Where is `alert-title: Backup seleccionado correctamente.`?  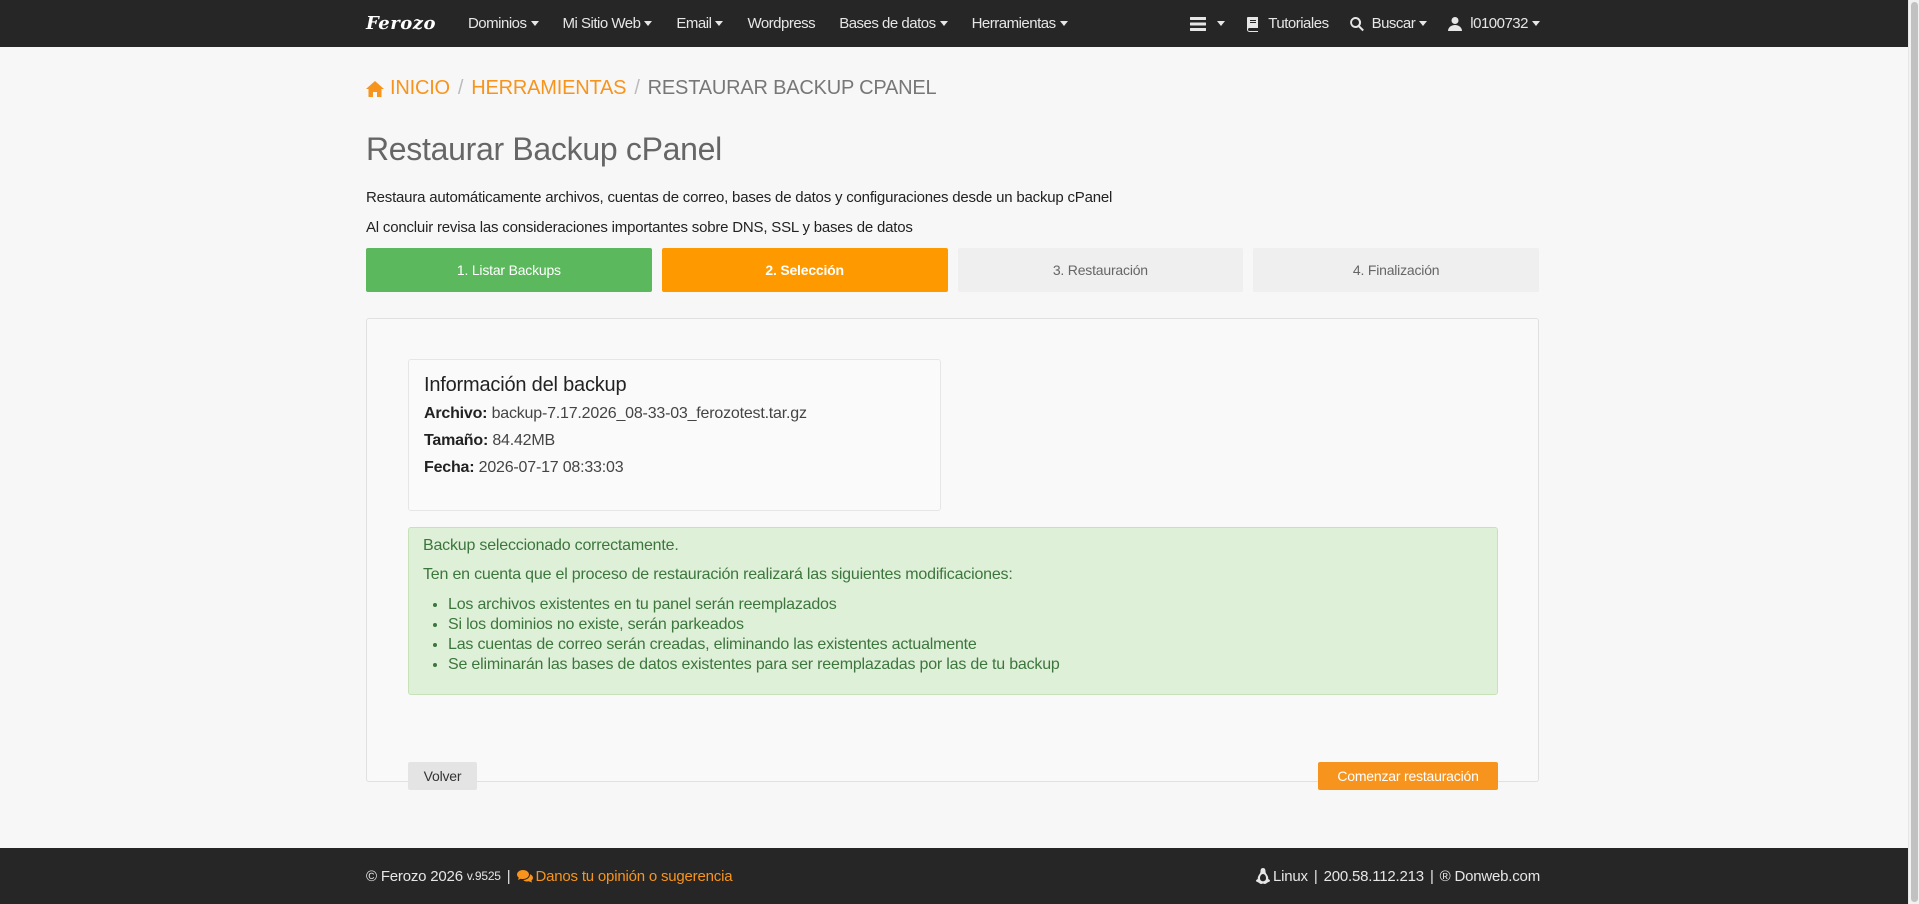
alert-title: Backup seleccionado correctamente. is located at coordinates (551, 545).